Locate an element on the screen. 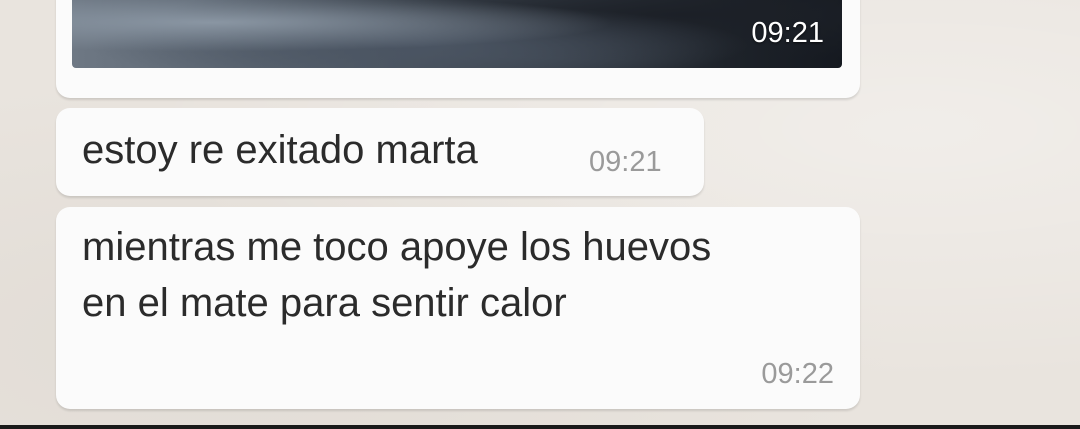 The image size is (1080, 429). message-bubble: estoy re exitado marta 09:21 is located at coordinates (380, 152).